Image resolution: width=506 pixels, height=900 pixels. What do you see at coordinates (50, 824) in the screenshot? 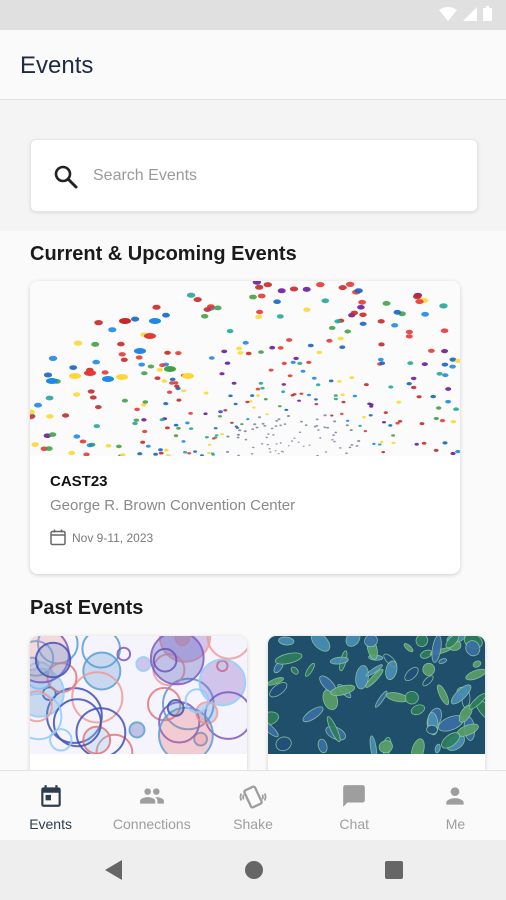
I see `nav-label: Events` at bounding box center [50, 824].